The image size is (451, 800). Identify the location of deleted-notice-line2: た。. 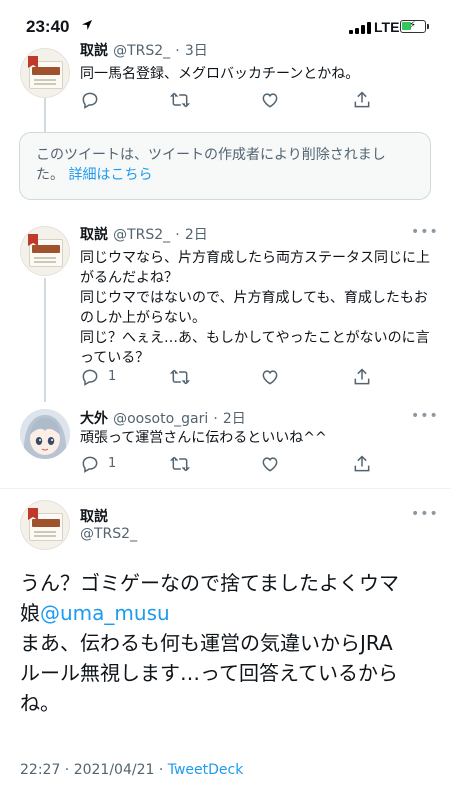
(50, 175).